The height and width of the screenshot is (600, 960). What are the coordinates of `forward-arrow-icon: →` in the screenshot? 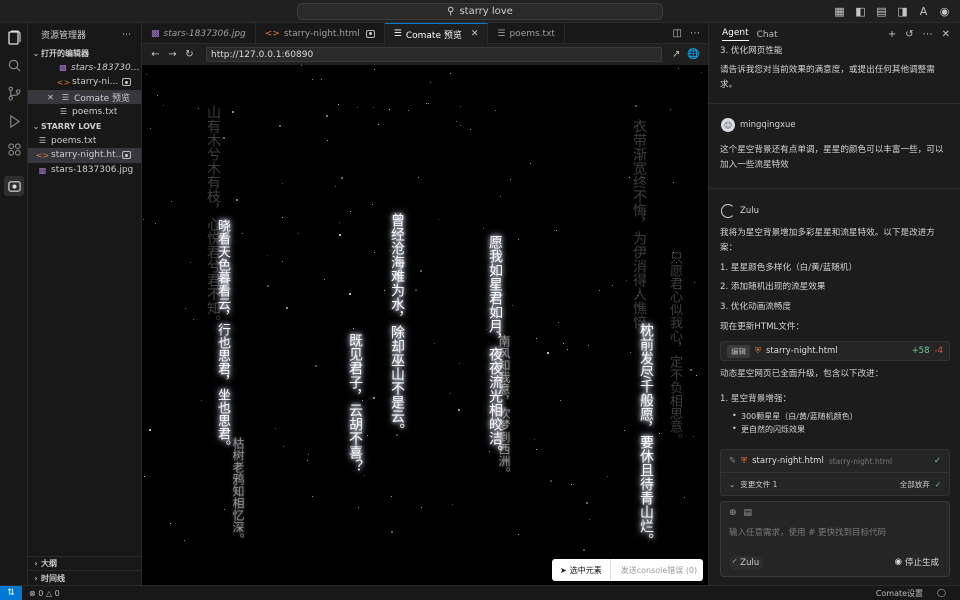 It's located at (172, 54).